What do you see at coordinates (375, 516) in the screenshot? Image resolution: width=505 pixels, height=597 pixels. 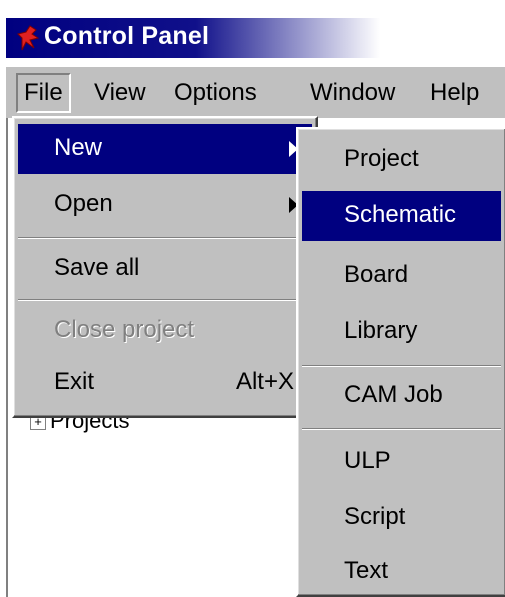 I see `new-submenu-script-label: Script` at bounding box center [375, 516].